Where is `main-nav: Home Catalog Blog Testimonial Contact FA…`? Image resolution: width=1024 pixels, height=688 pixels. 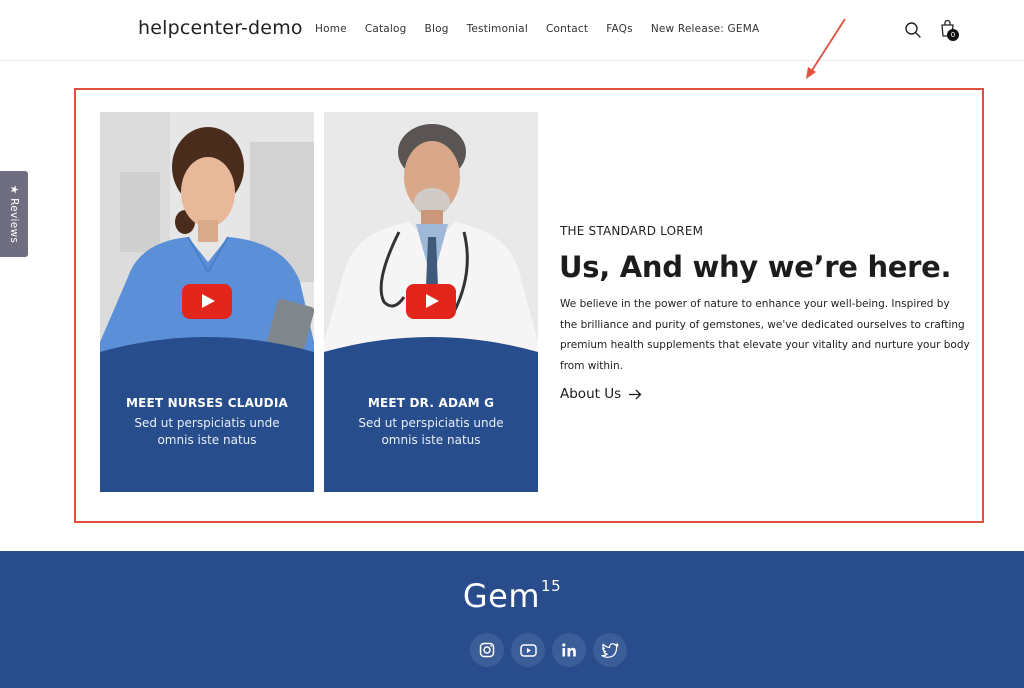
main-nav: Home Catalog Blog Testimonial Contact FA… is located at coordinates (546, 29).